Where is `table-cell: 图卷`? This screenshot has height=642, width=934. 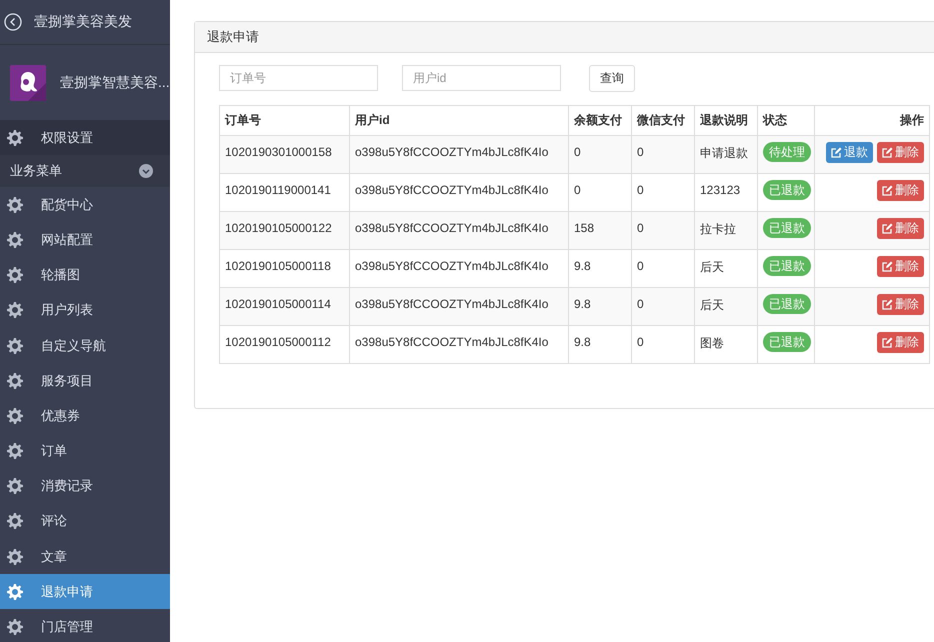
table-cell: 图卷 is located at coordinates (726, 345).